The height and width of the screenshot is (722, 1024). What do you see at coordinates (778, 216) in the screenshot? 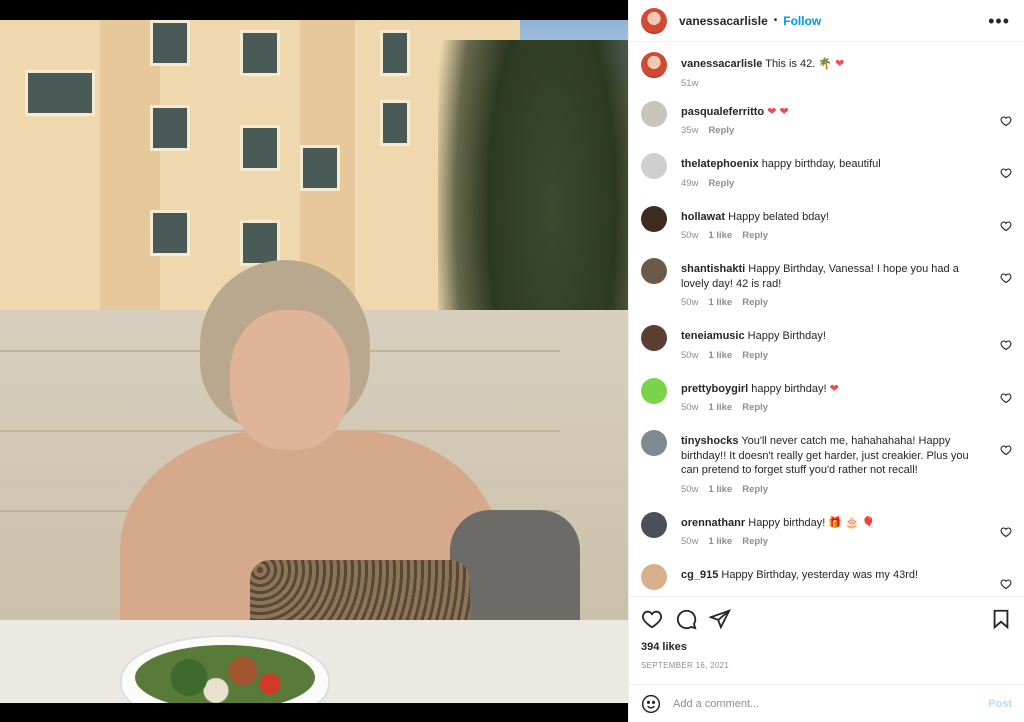
I see `comment-text: Happy belated bday!` at bounding box center [778, 216].